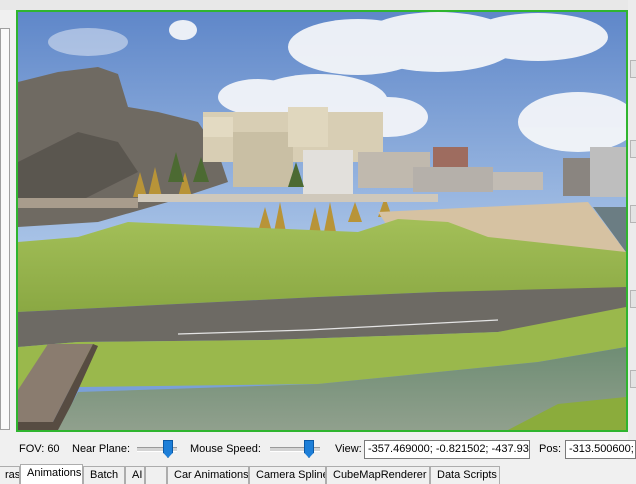  Describe the element at coordinates (287, 475) in the screenshot. I see `tab-camera-spline: Camera Spline` at that location.